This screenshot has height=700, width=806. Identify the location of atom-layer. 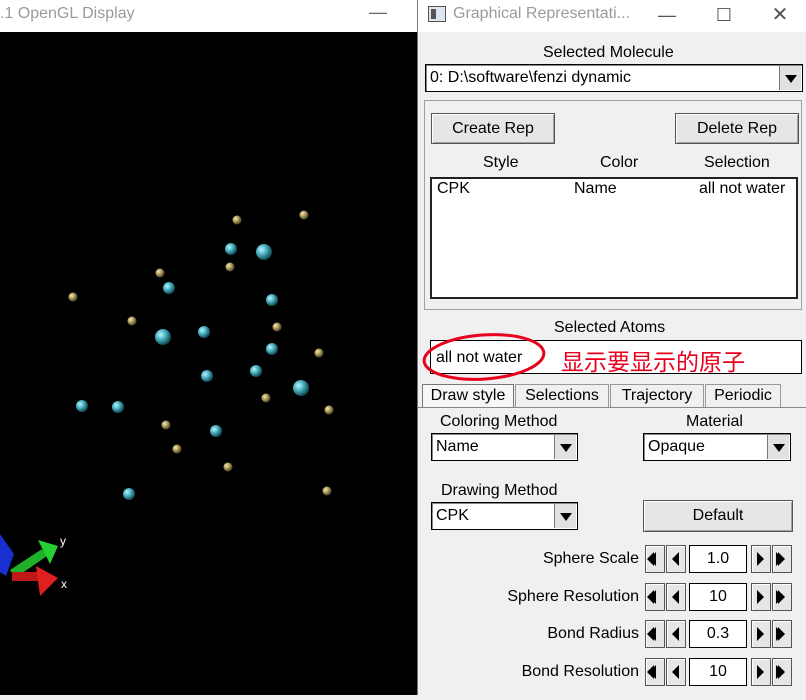
(201, 355).